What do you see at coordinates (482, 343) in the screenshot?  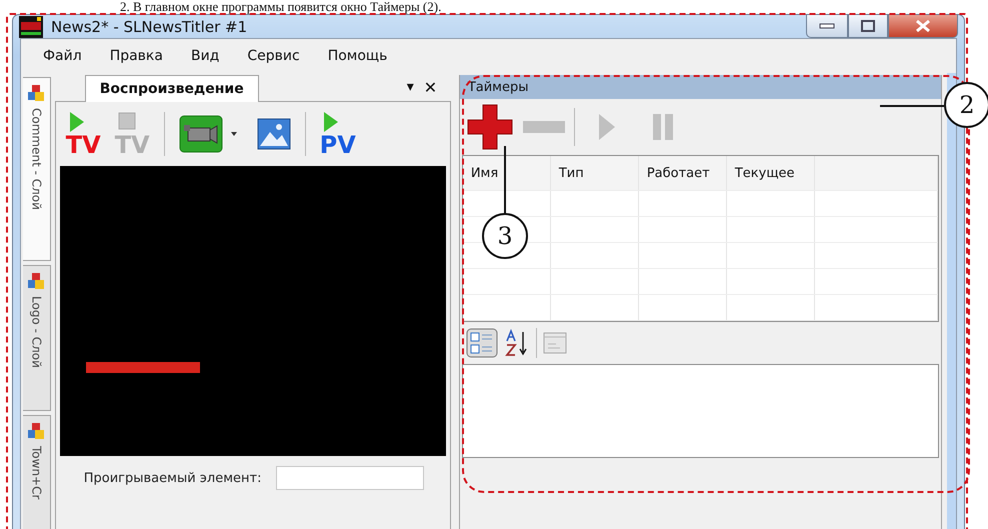 I see `categorized-button` at bounding box center [482, 343].